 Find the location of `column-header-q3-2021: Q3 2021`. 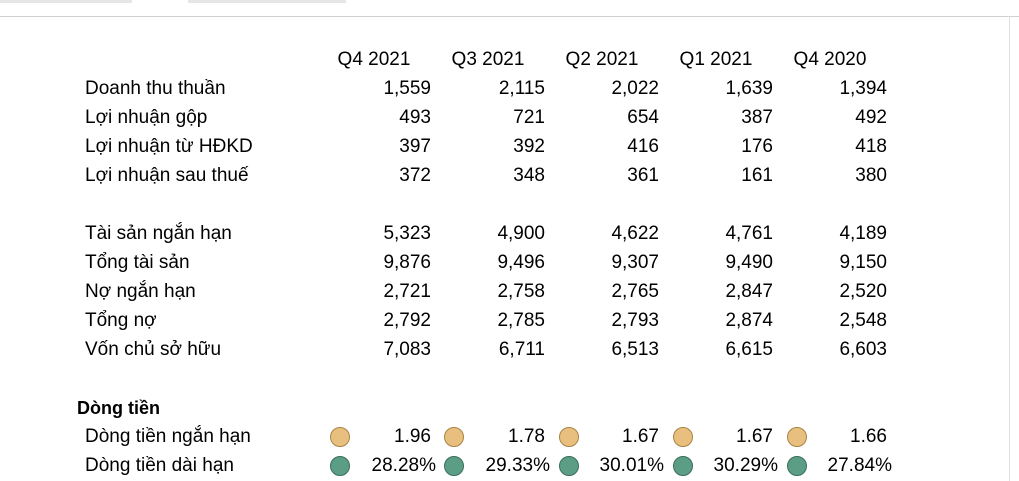

column-header-q3-2021: Q3 2021 is located at coordinates (488, 59).